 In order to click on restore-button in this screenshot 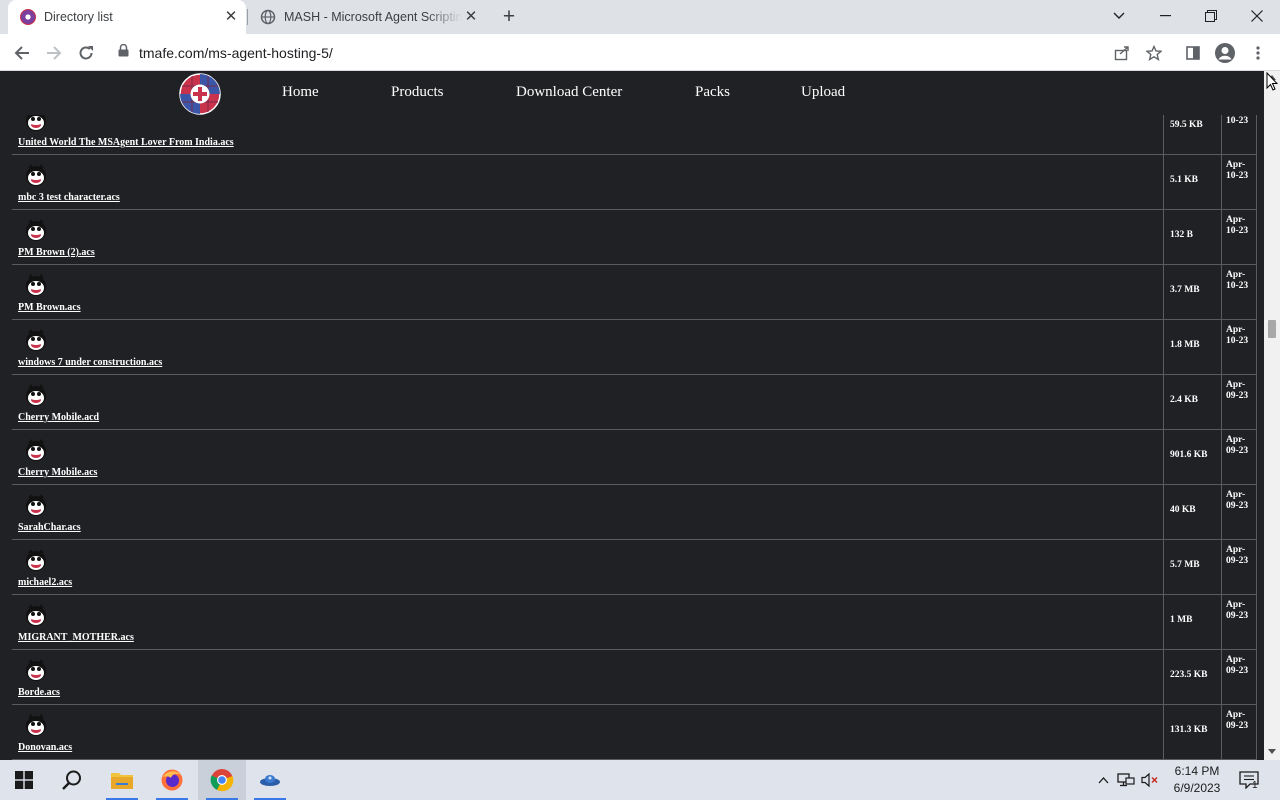, I will do `click(1211, 16)`.